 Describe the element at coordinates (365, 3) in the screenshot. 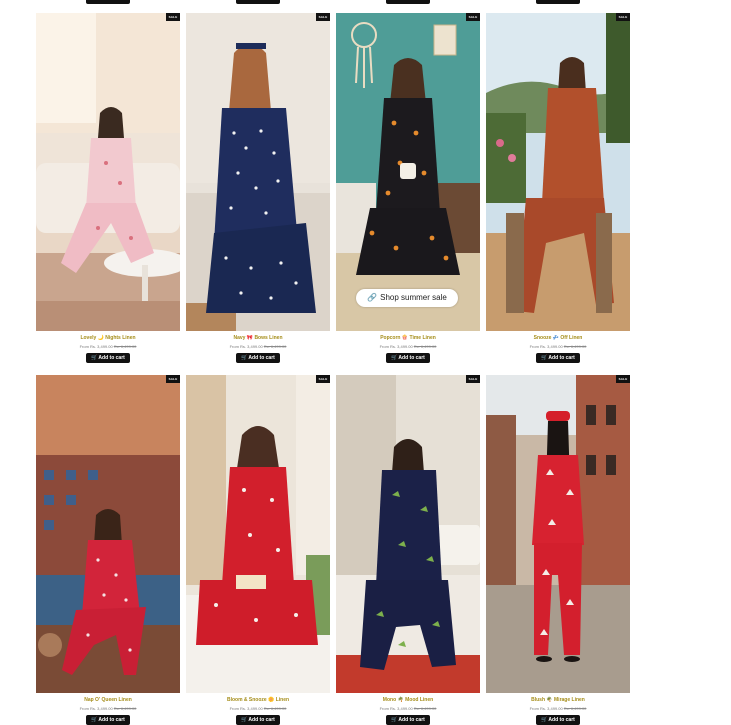

I see `previous-row-buttons` at that location.